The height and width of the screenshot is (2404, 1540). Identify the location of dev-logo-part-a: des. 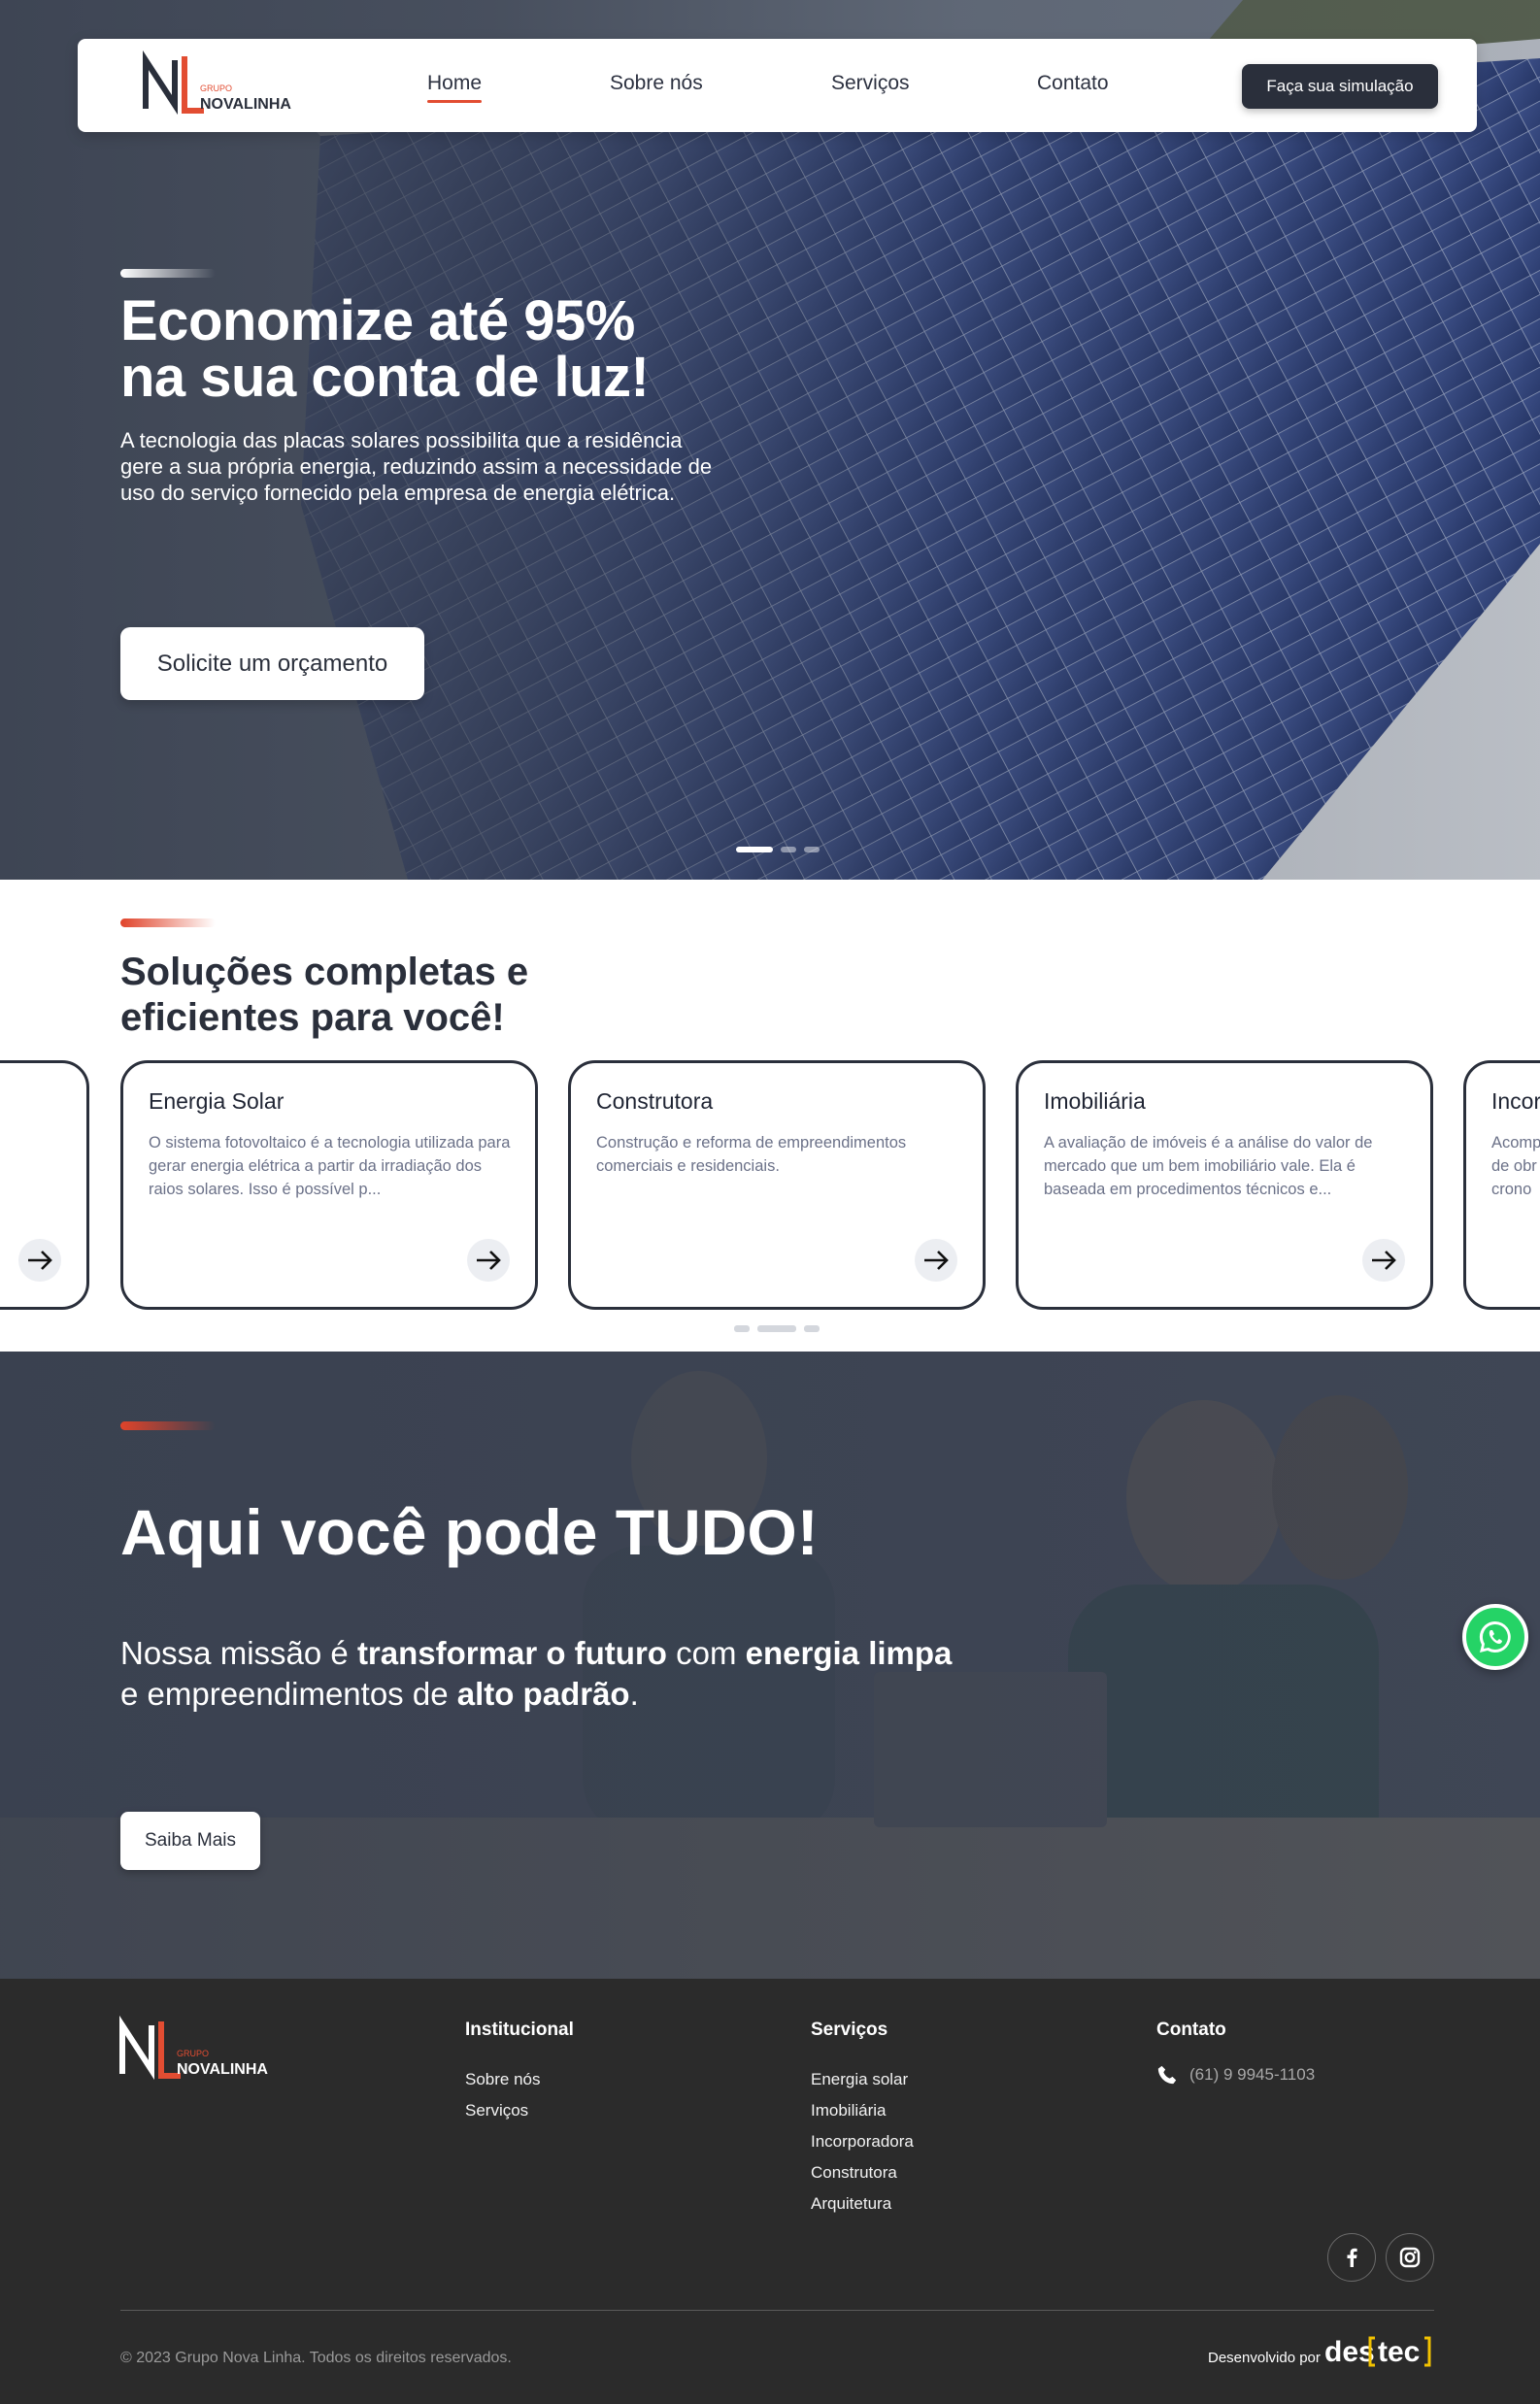
(1349, 2352).